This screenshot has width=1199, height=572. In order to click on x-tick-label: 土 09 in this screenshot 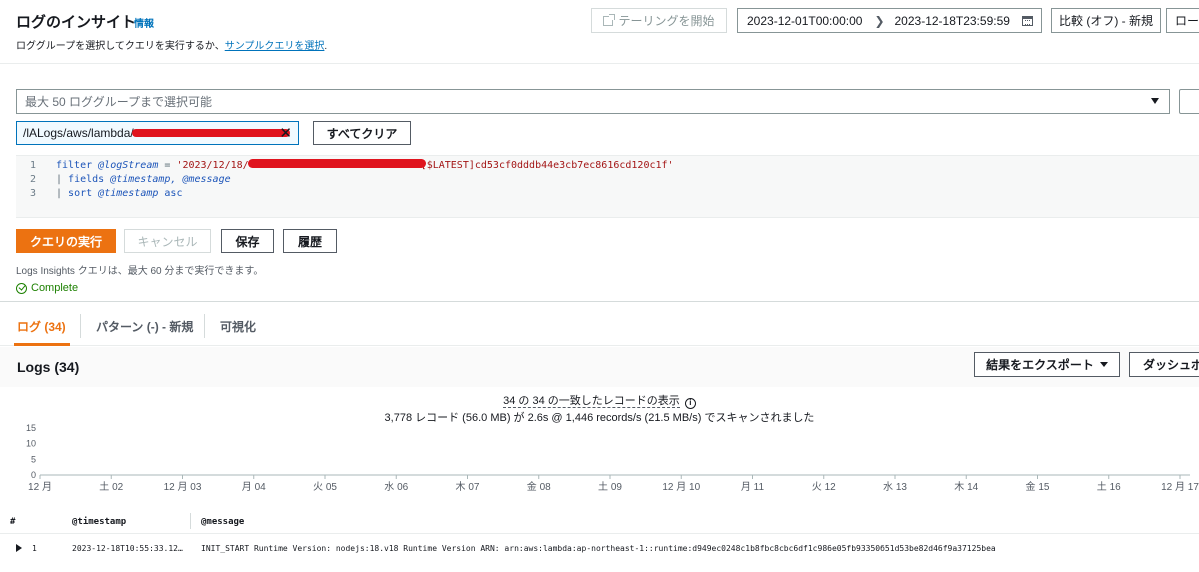, I will do `click(610, 486)`.